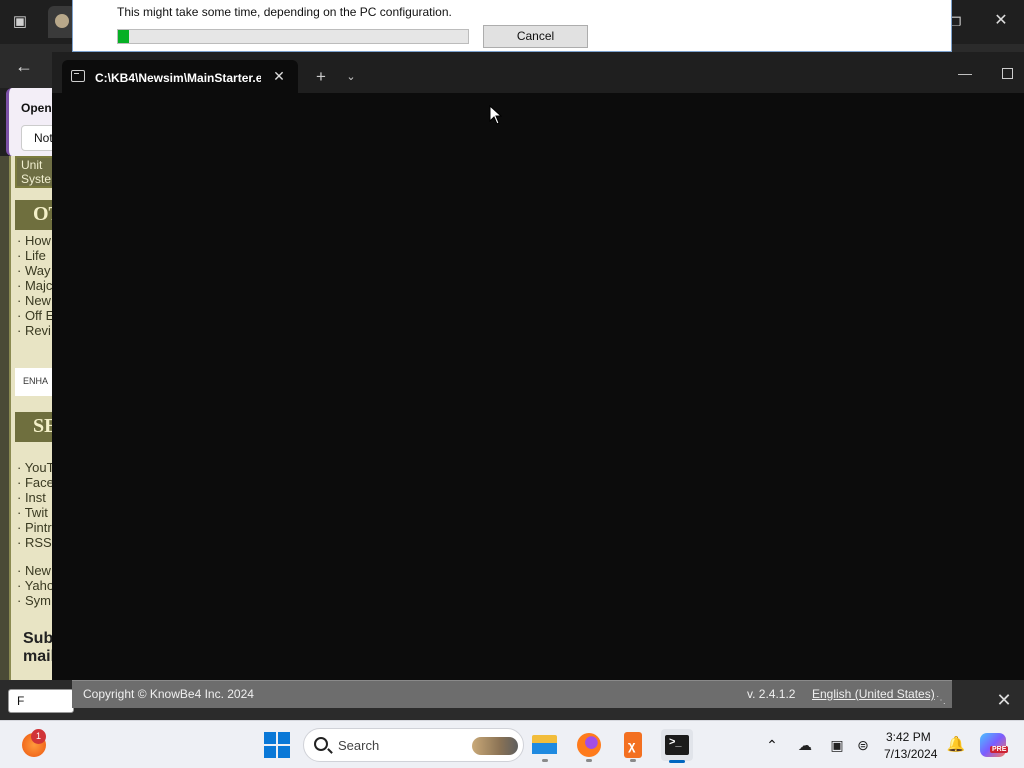 Image resolution: width=1024 pixels, height=768 pixels. I want to click on taskbar-search-box: Search, so click(413, 745).